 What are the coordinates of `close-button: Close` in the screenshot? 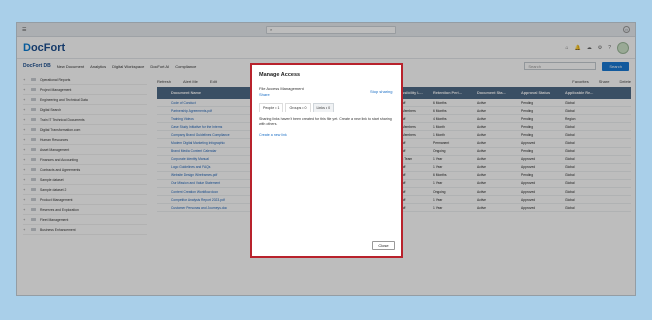 It's located at (383, 245).